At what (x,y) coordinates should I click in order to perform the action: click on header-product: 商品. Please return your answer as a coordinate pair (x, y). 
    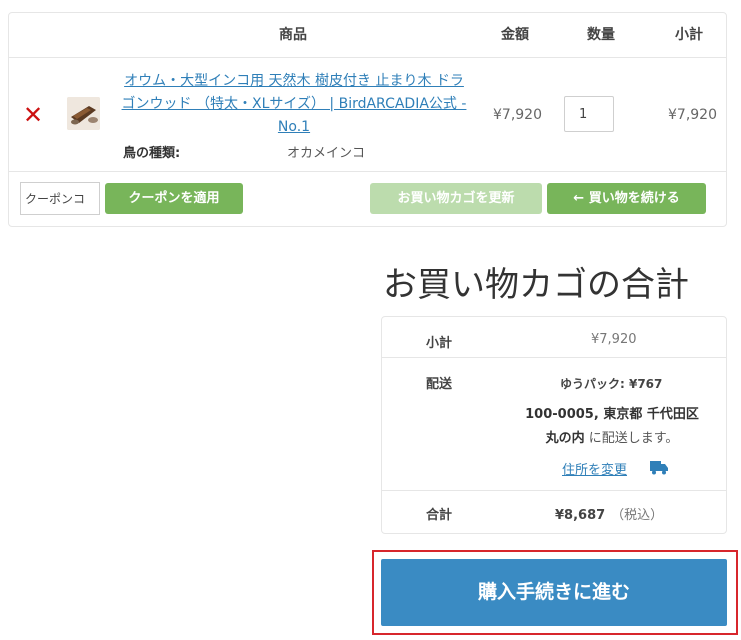
    Looking at the image, I should click on (293, 35).